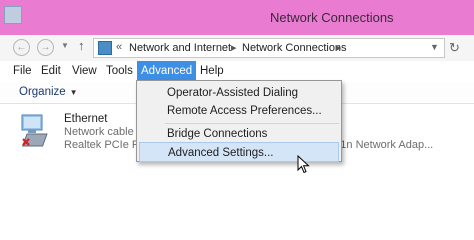 This screenshot has height=240, width=474. I want to click on adapter-status: Network cable u, so click(103, 132).